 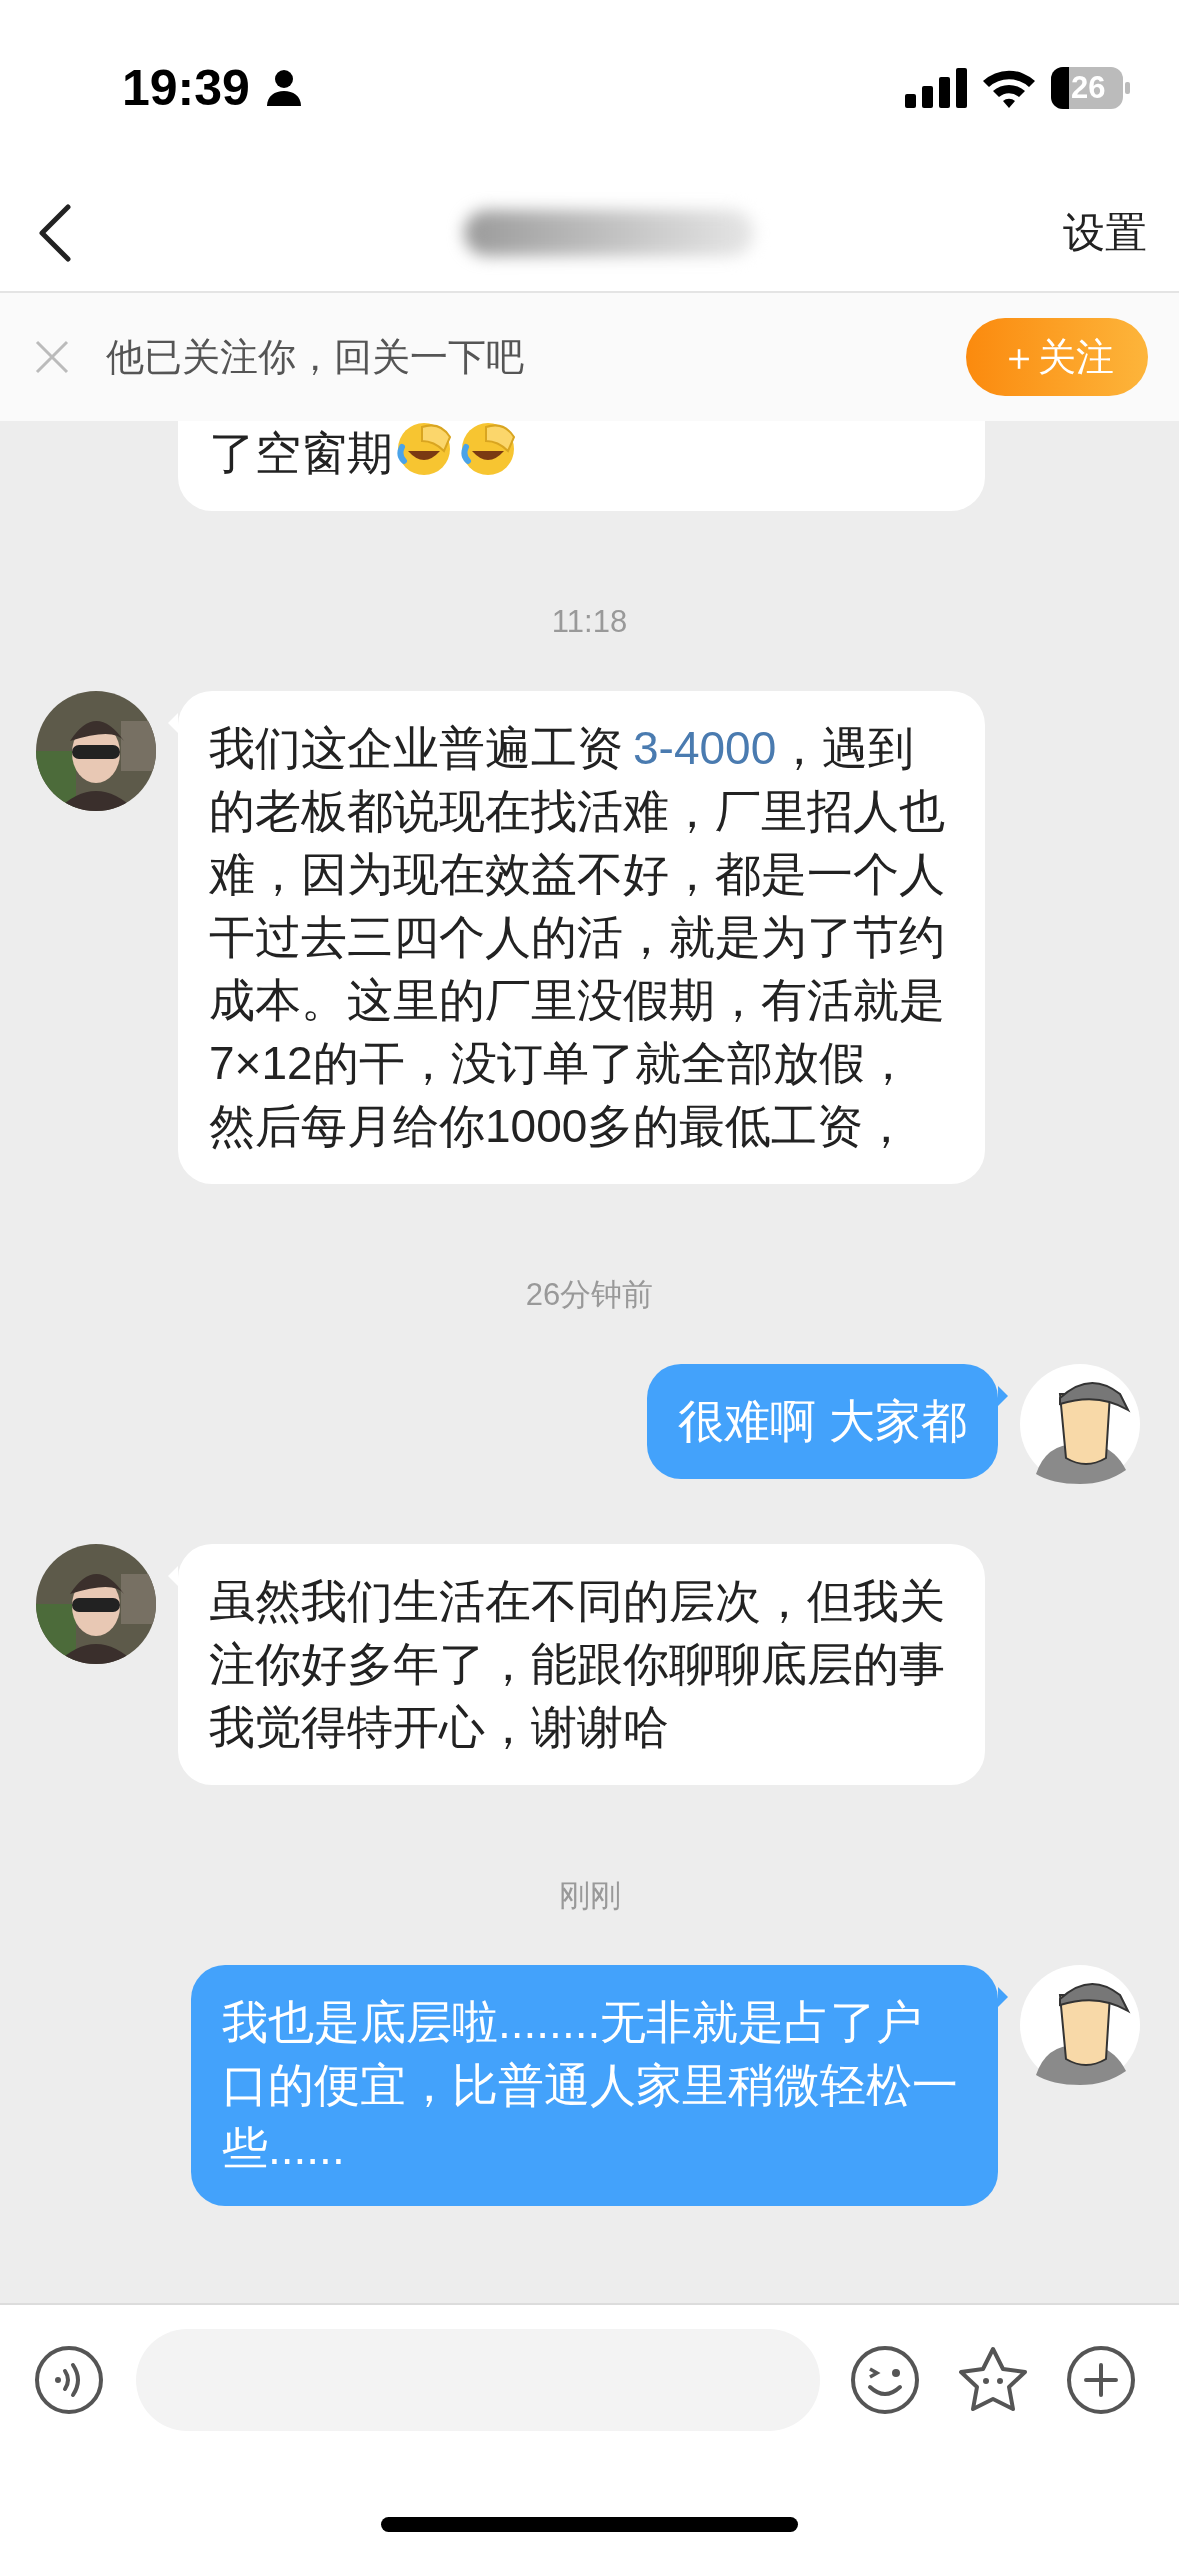 I want to click on timestamp: 刚刚, so click(x=589, y=1896).